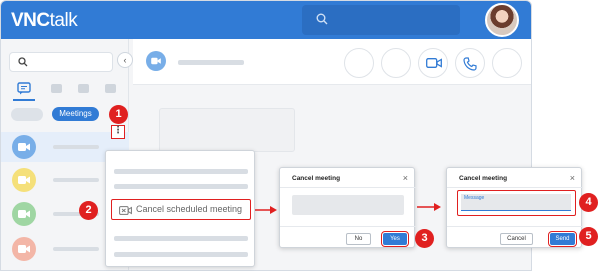  Describe the element at coordinates (88, 210) in the screenshot. I see `step-badge-2: 2` at that location.